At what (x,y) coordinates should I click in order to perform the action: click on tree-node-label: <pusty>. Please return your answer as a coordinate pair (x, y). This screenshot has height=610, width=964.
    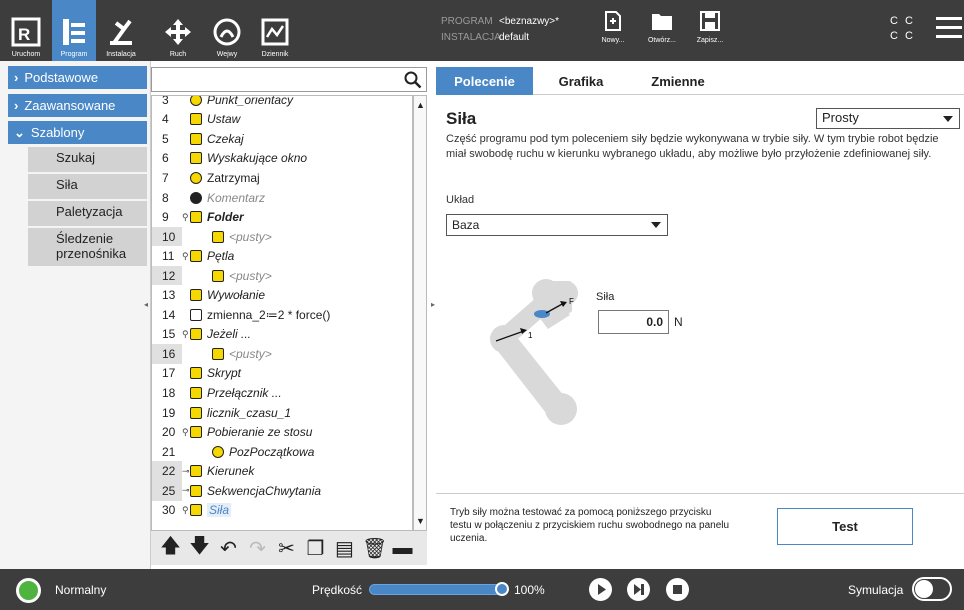
    Looking at the image, I should click on (250, 275).